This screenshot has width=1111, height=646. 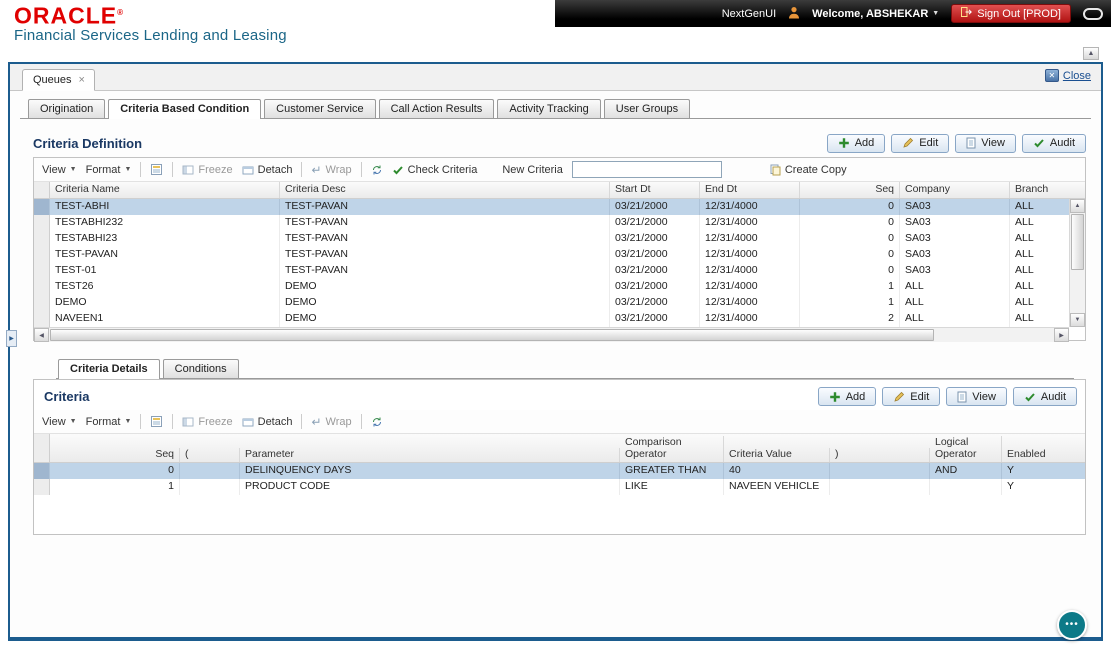 What do you see at coordinates (11, 338) in the screenshot?
I see `splitter-handle: ▶` at bounding box center [11, 338].